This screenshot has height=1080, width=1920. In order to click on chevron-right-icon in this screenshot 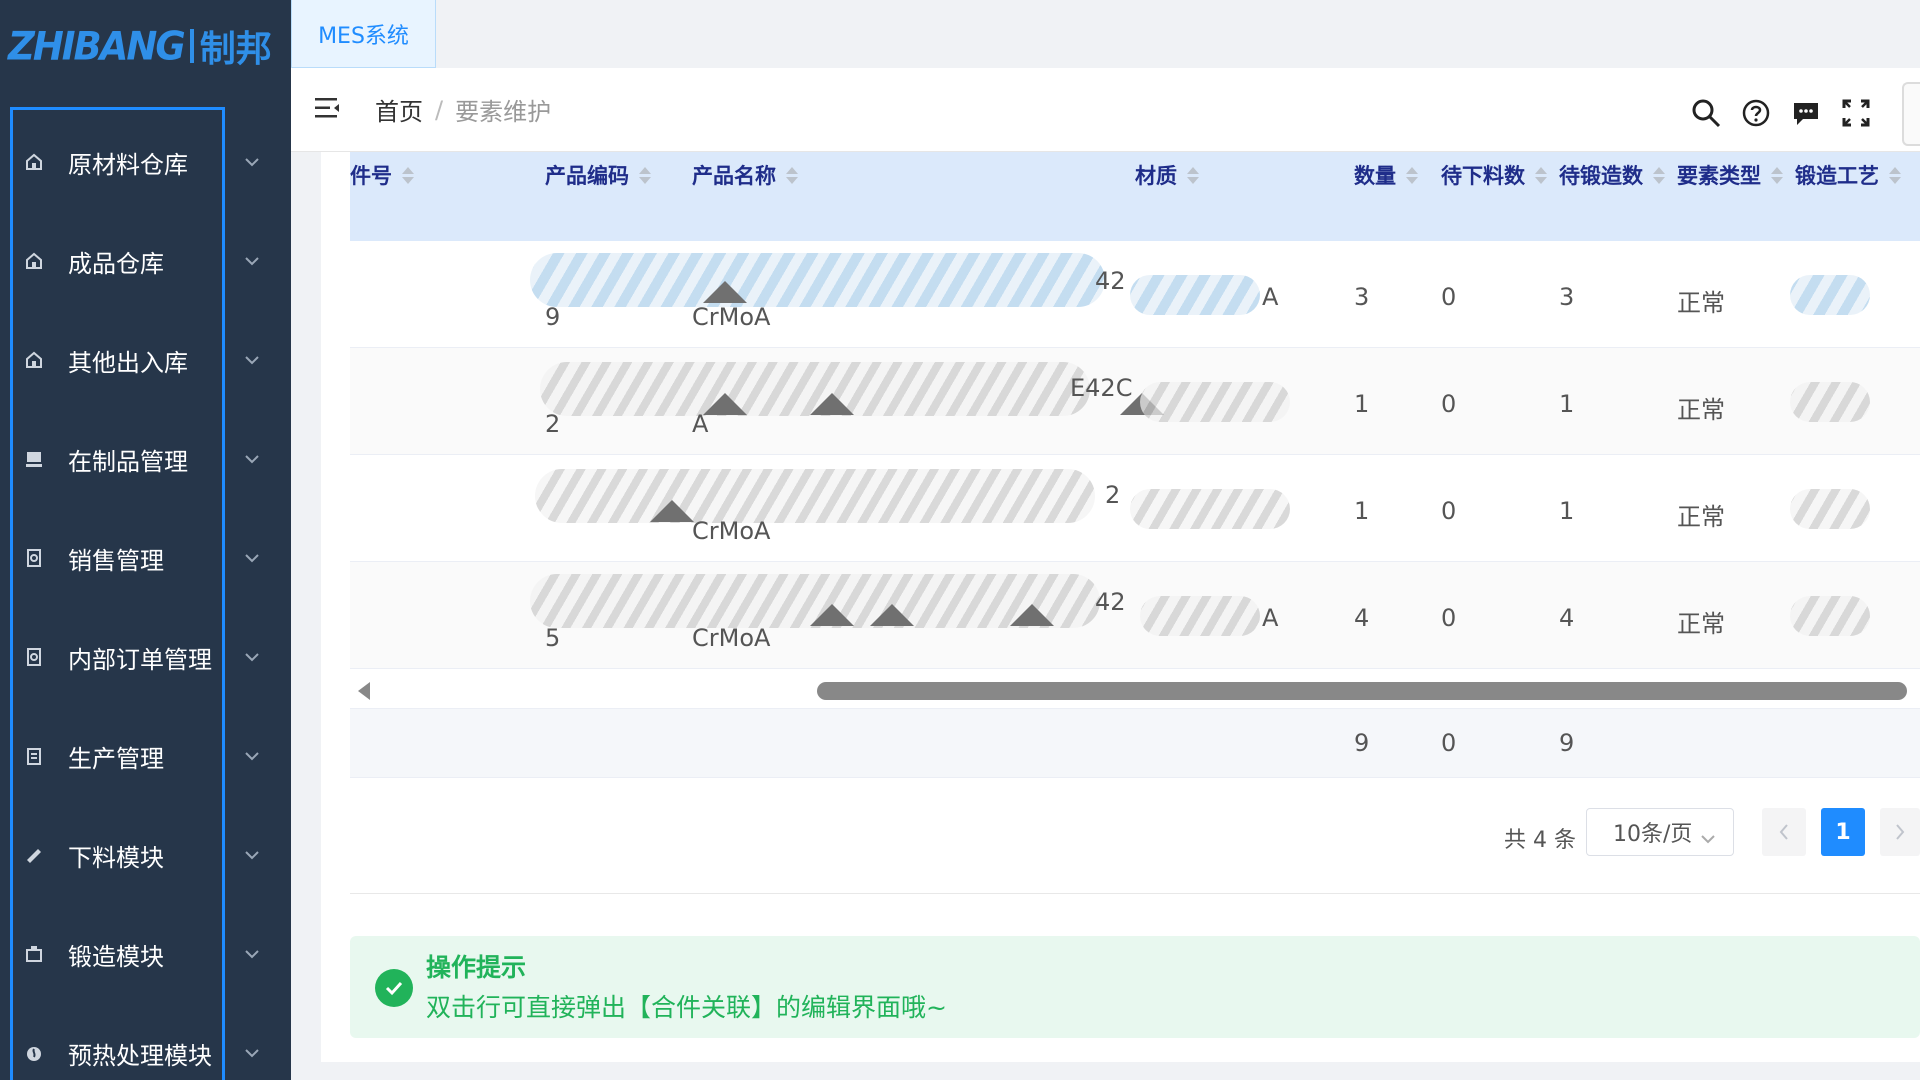, I will do `click(1900, 832)`.